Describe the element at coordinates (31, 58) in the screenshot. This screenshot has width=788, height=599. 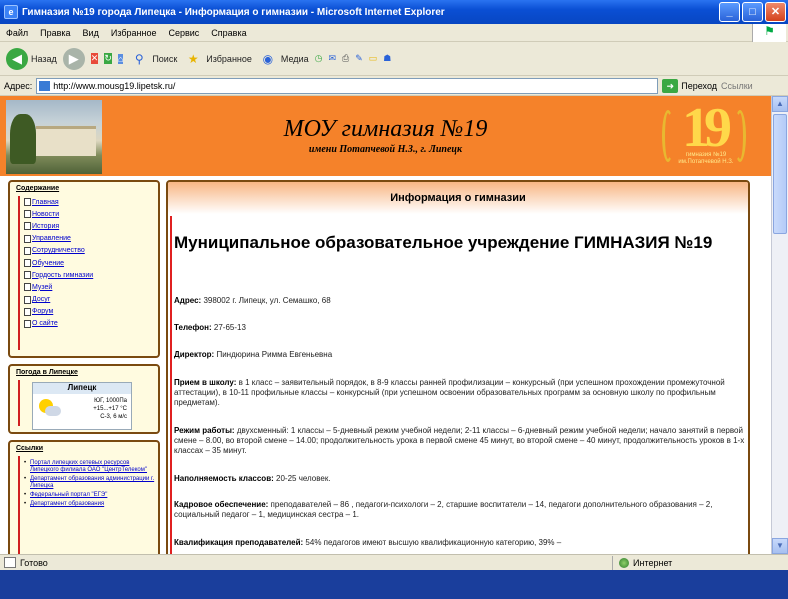
I see `back-button: ◀ Назад` at that location.